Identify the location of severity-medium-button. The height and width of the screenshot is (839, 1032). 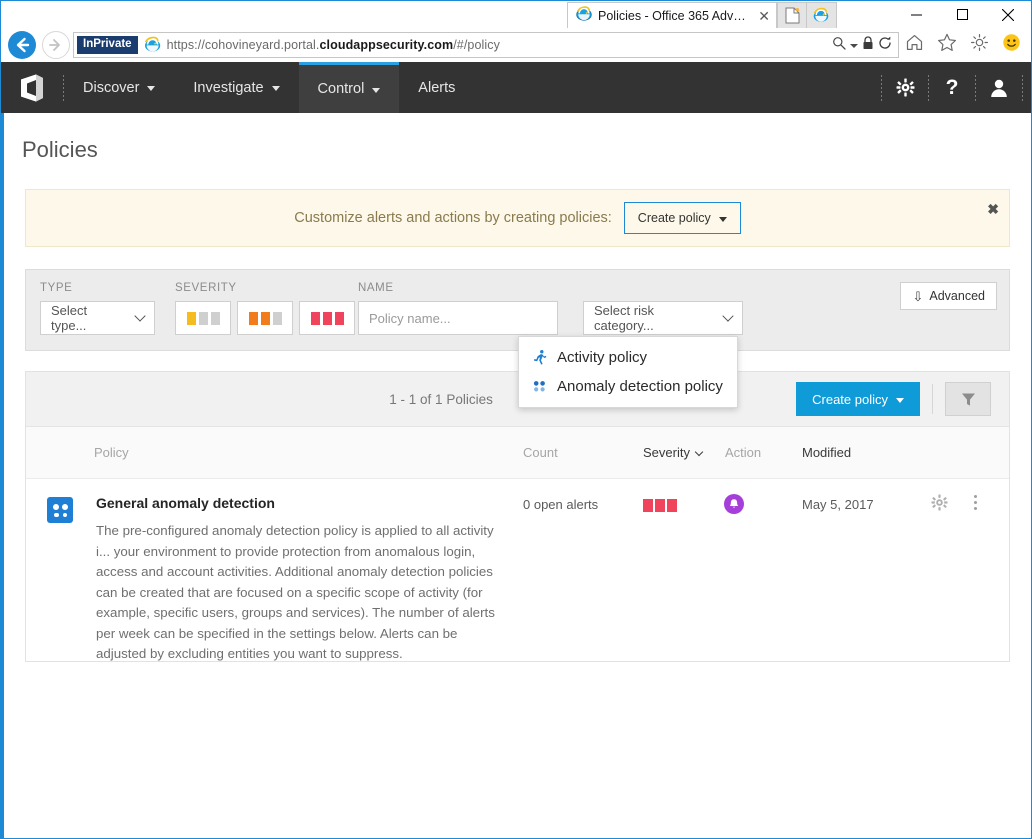
(265, 318).